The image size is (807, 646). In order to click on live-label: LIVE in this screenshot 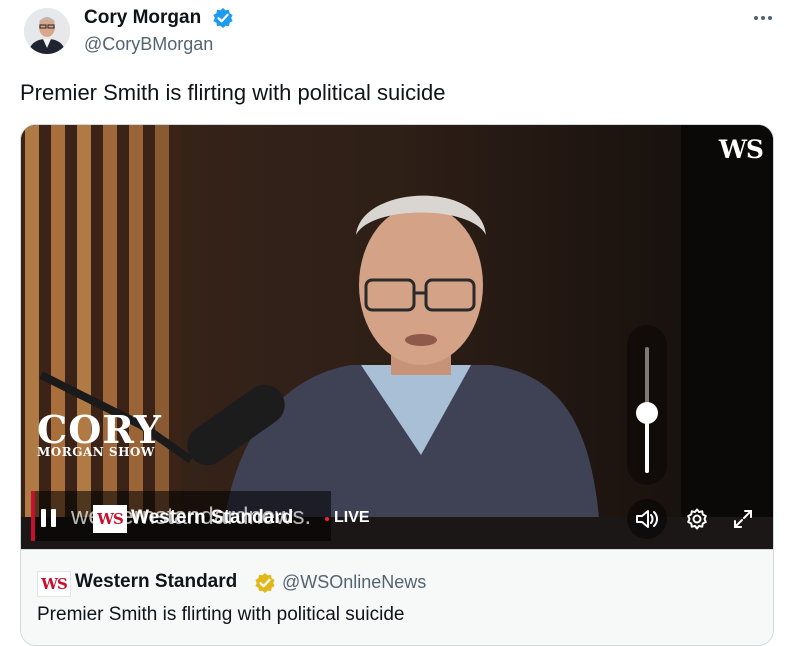, I will do `click(352, 517)`.